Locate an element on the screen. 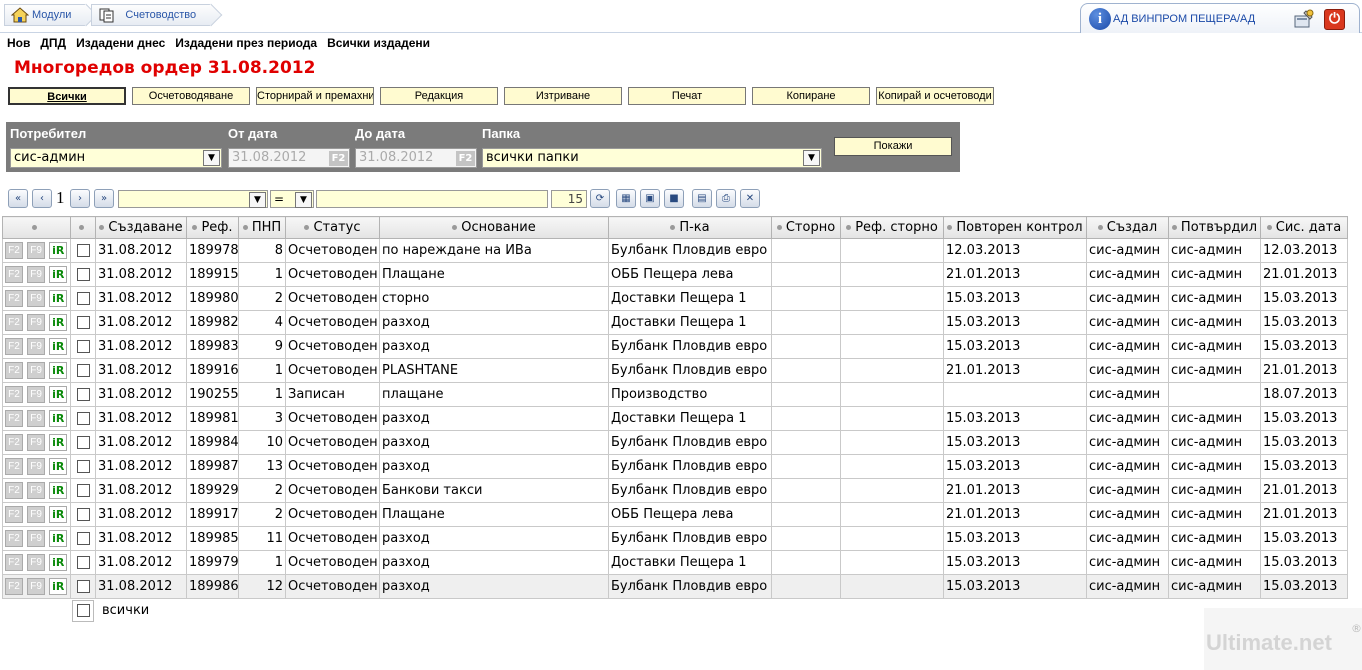 The width and height of the screenshot is (1362, 670). menu-new: Нов is located at coordinates (15, 43).